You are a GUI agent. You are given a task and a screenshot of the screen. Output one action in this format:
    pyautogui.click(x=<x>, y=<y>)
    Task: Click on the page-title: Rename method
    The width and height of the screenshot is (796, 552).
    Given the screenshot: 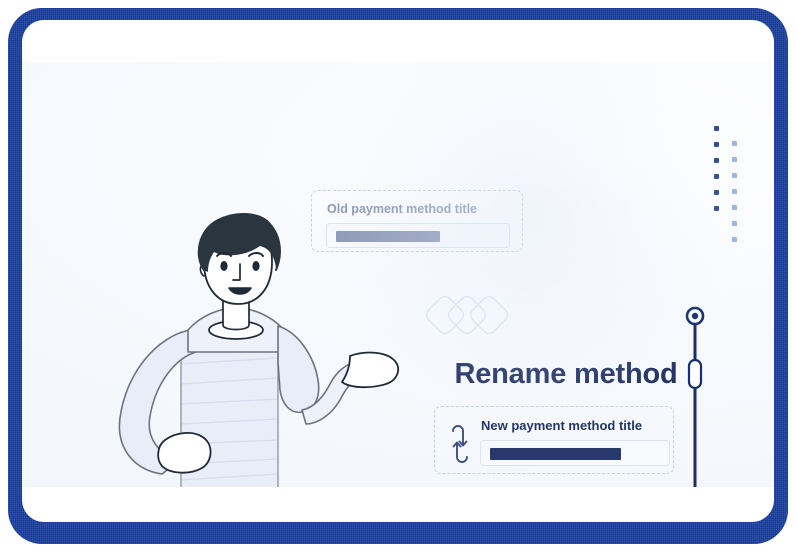 What is the action you would take?
    pyautogui.click(x=566, y=374)
    